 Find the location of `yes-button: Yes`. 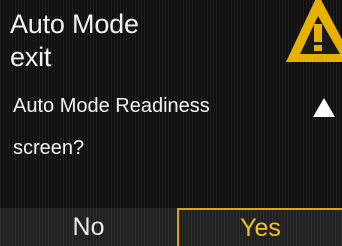

yes-button: Yes is located at coordinates (259, 227).